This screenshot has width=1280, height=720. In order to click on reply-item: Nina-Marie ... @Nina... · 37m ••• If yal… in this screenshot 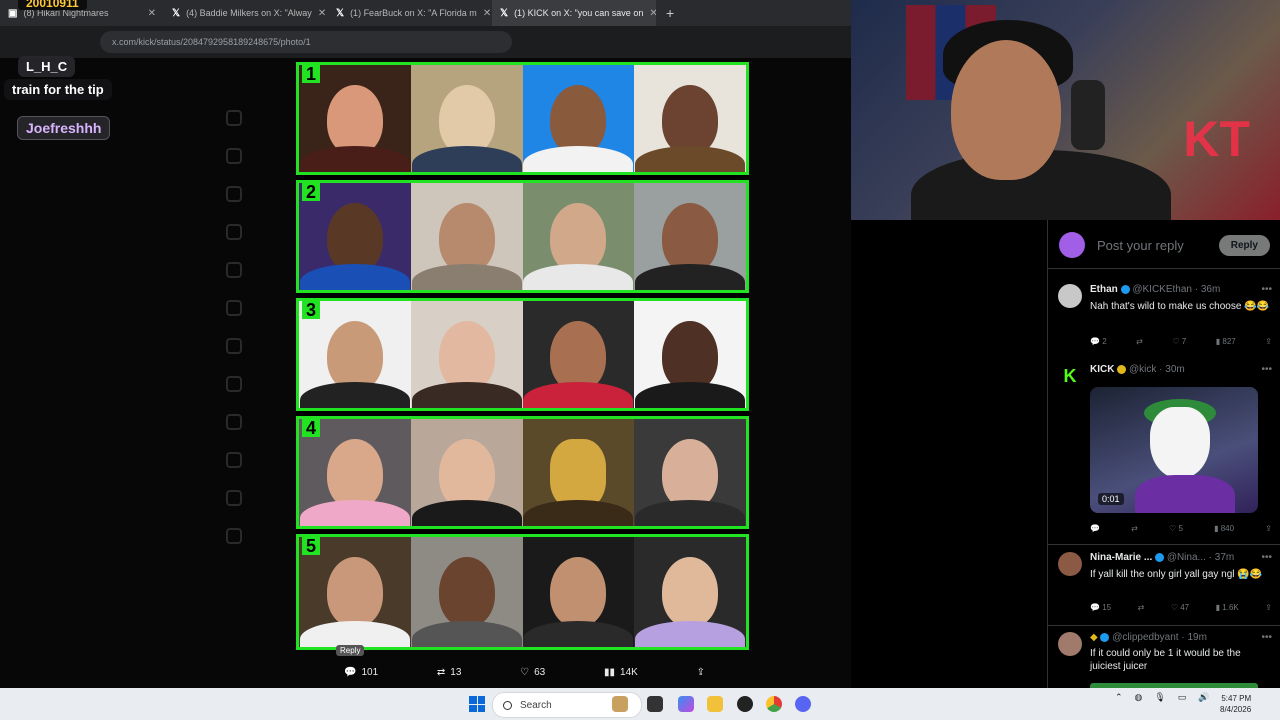, I will do `click(1165, 584)`.